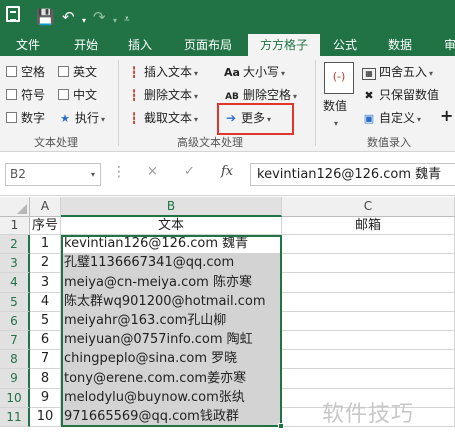  What do you see at coordinates (15, 244) in the screenshot?
I see `row-header: 2` at bounding box center [15, 244].